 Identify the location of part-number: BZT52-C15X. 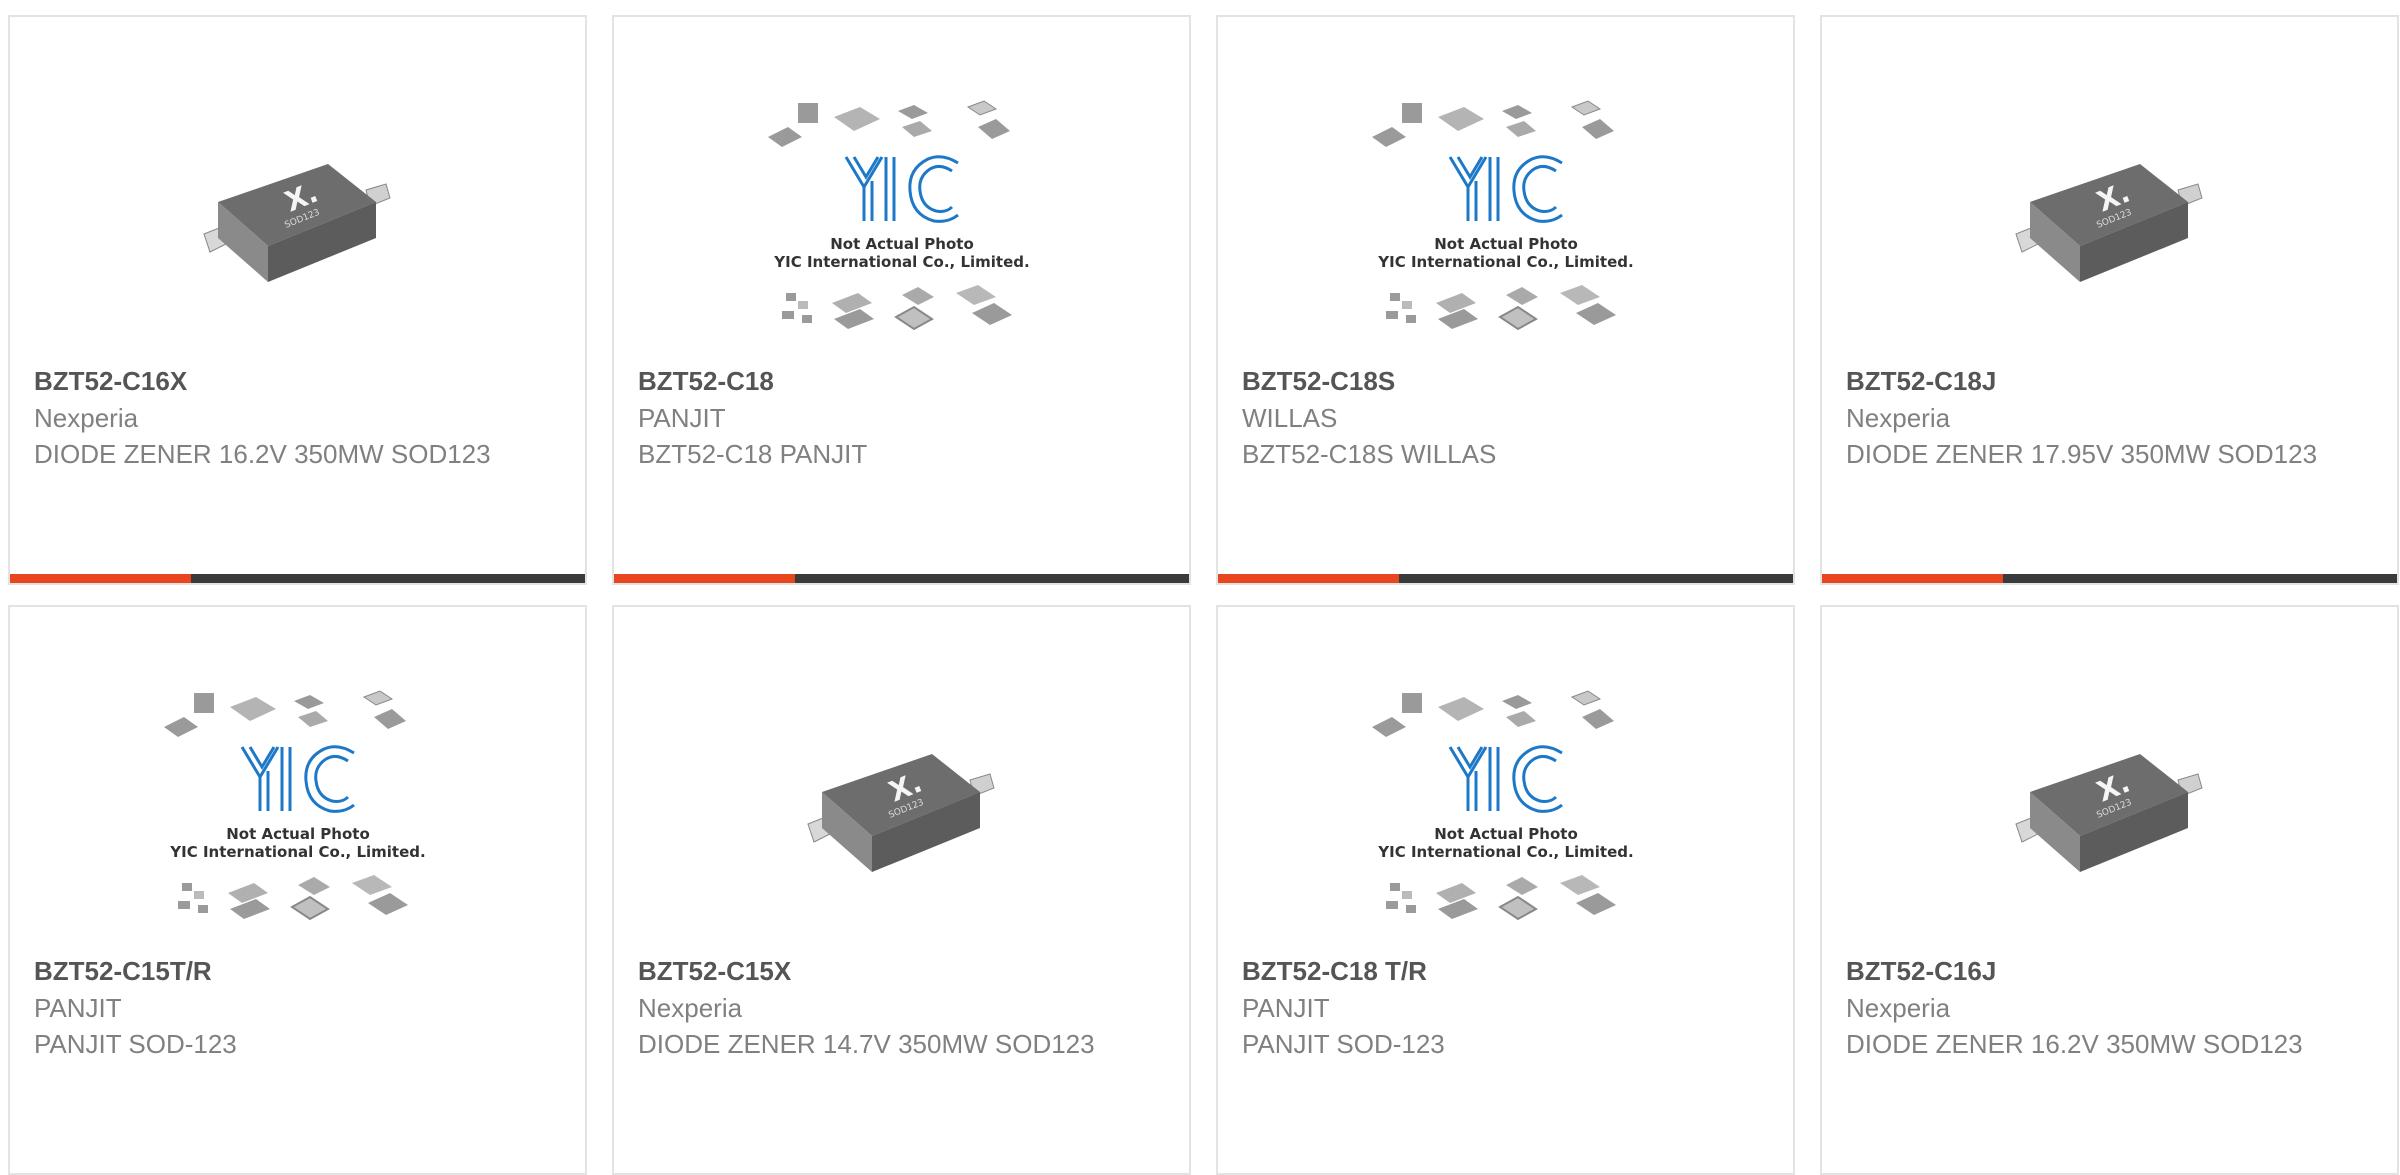
(903, 971).